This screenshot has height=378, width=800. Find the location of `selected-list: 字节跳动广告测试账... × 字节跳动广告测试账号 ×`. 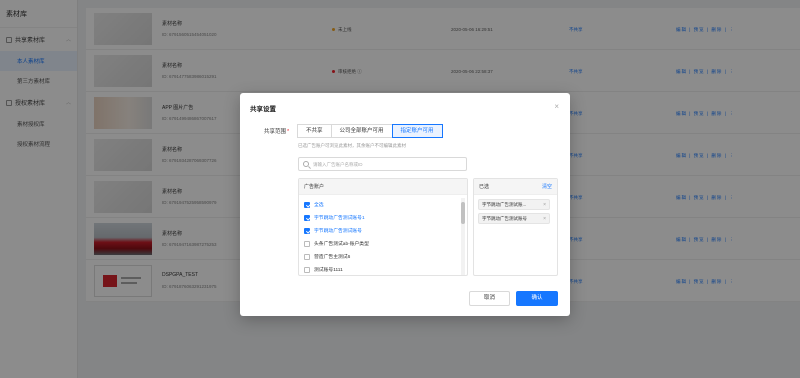

selected-list: 字节跳动广告测试账... × 字节跳动广告测试账号 × is located at coordinates (515, 213).